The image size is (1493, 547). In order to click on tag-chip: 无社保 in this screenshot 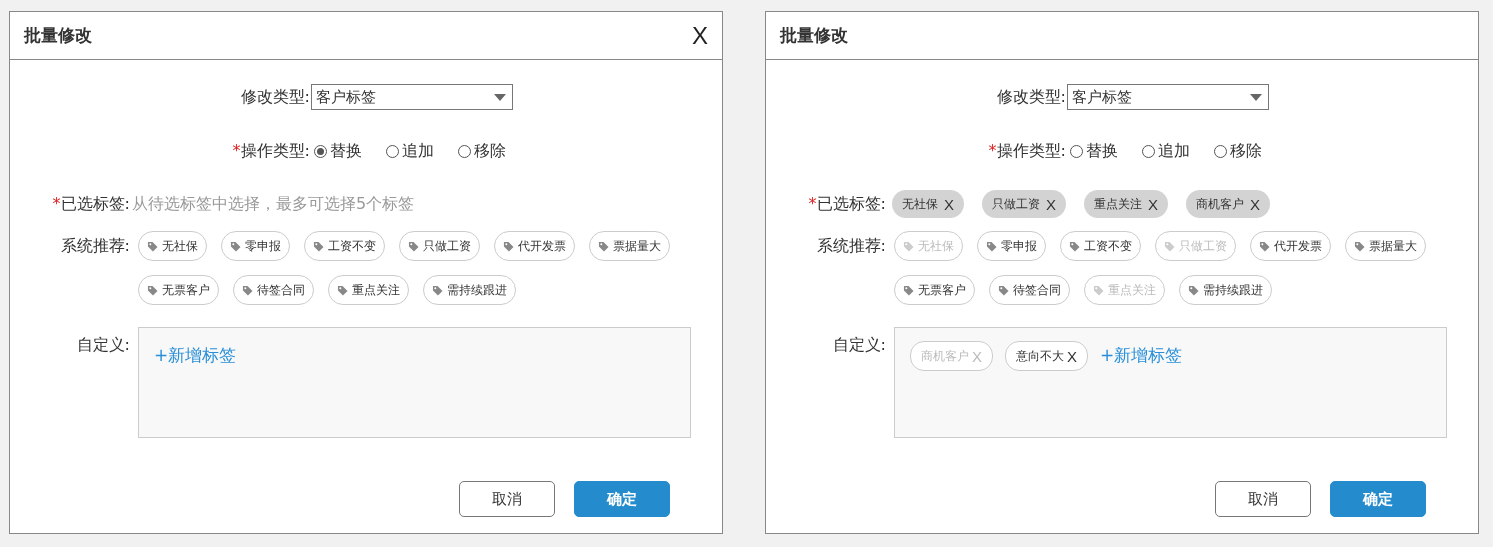, I will do `click(172, 246)`.